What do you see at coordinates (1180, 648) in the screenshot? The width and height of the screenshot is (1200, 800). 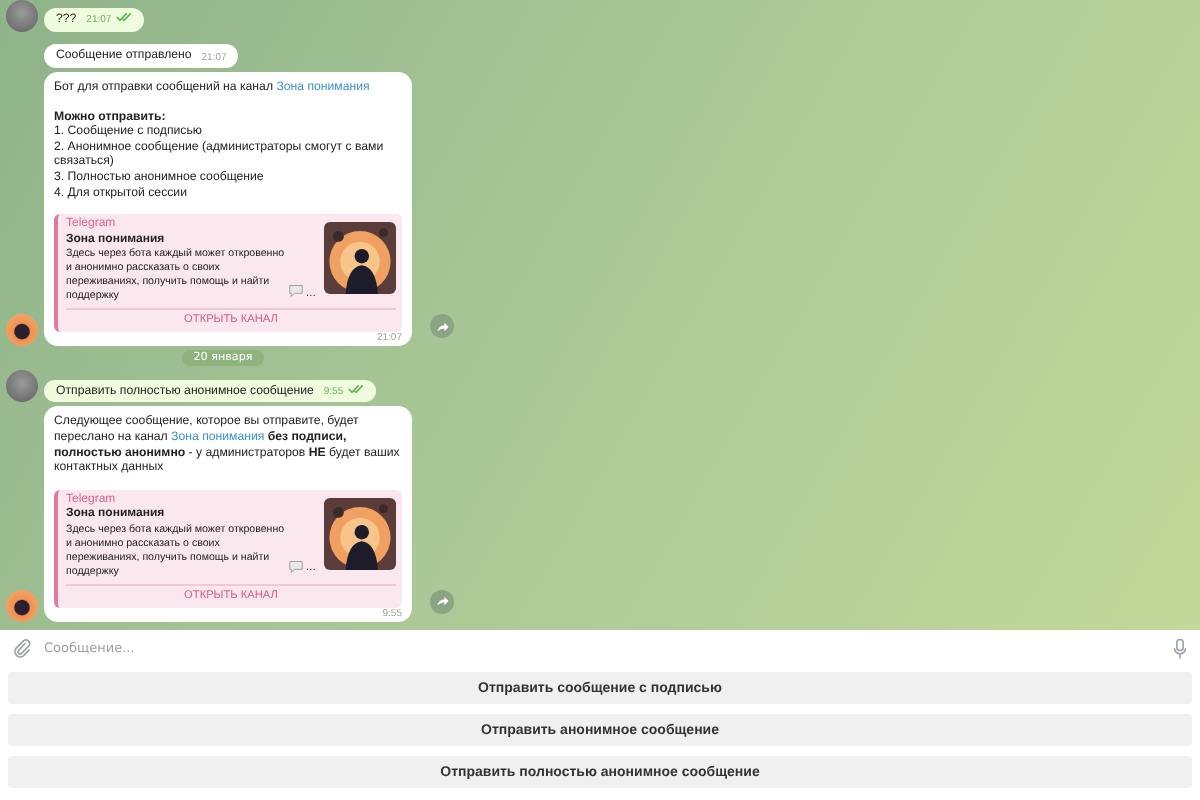 I see `microphone-icon` at bounding box center [1180, 648].